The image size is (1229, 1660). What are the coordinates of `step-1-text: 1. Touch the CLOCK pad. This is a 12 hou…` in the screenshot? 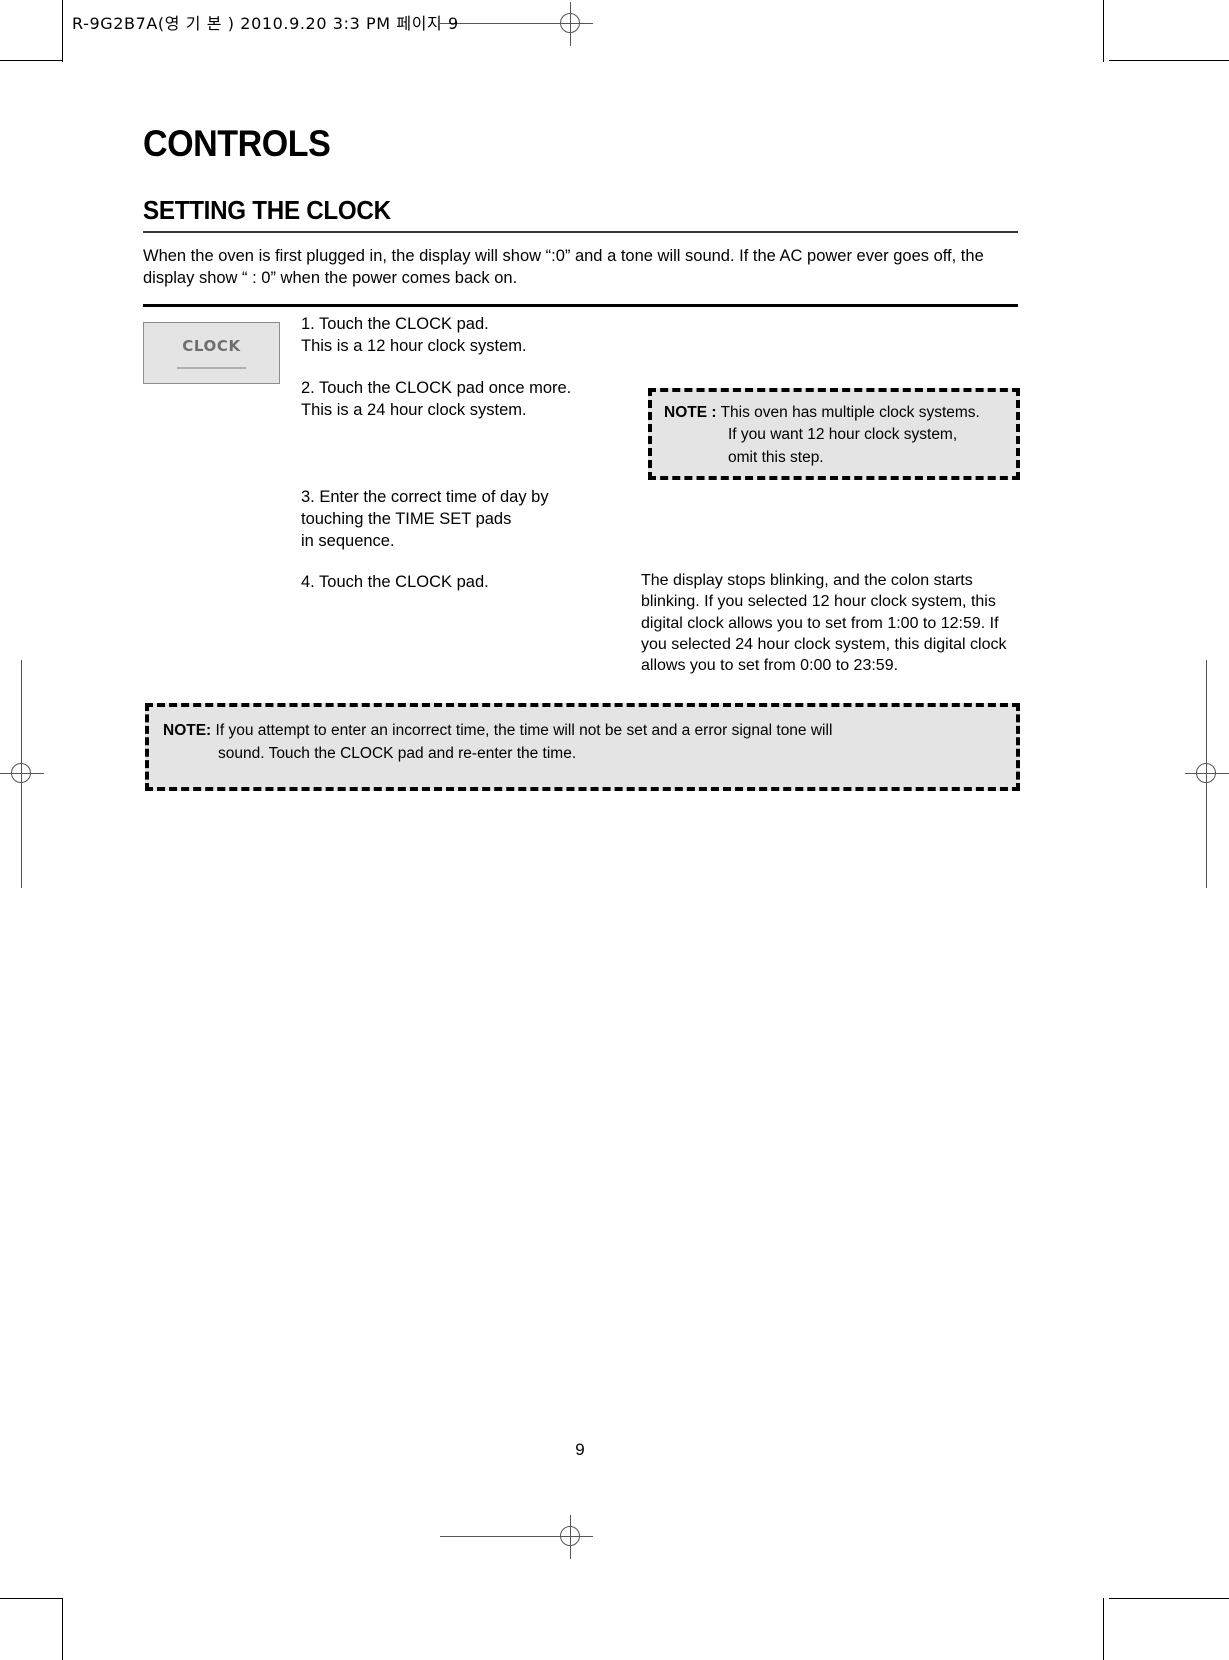 It's located at (414, 335).